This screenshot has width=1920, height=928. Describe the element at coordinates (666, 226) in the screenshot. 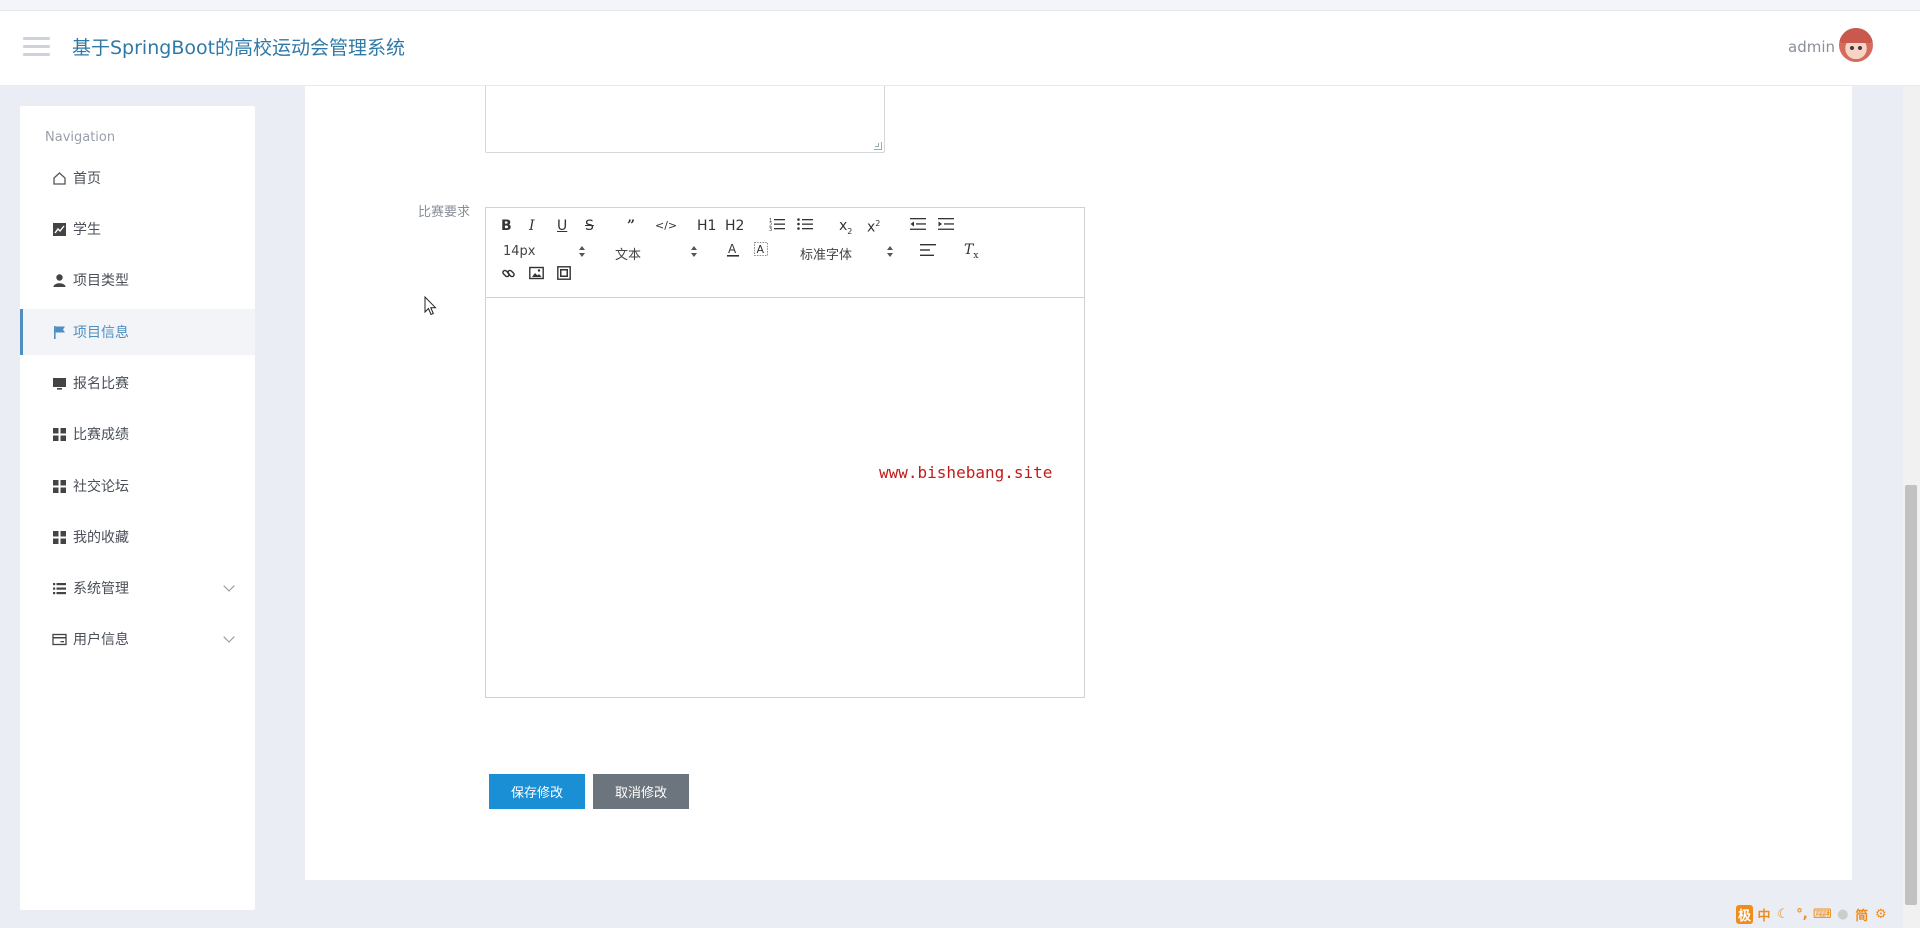

I see `code-block-icon: </>` at that location.